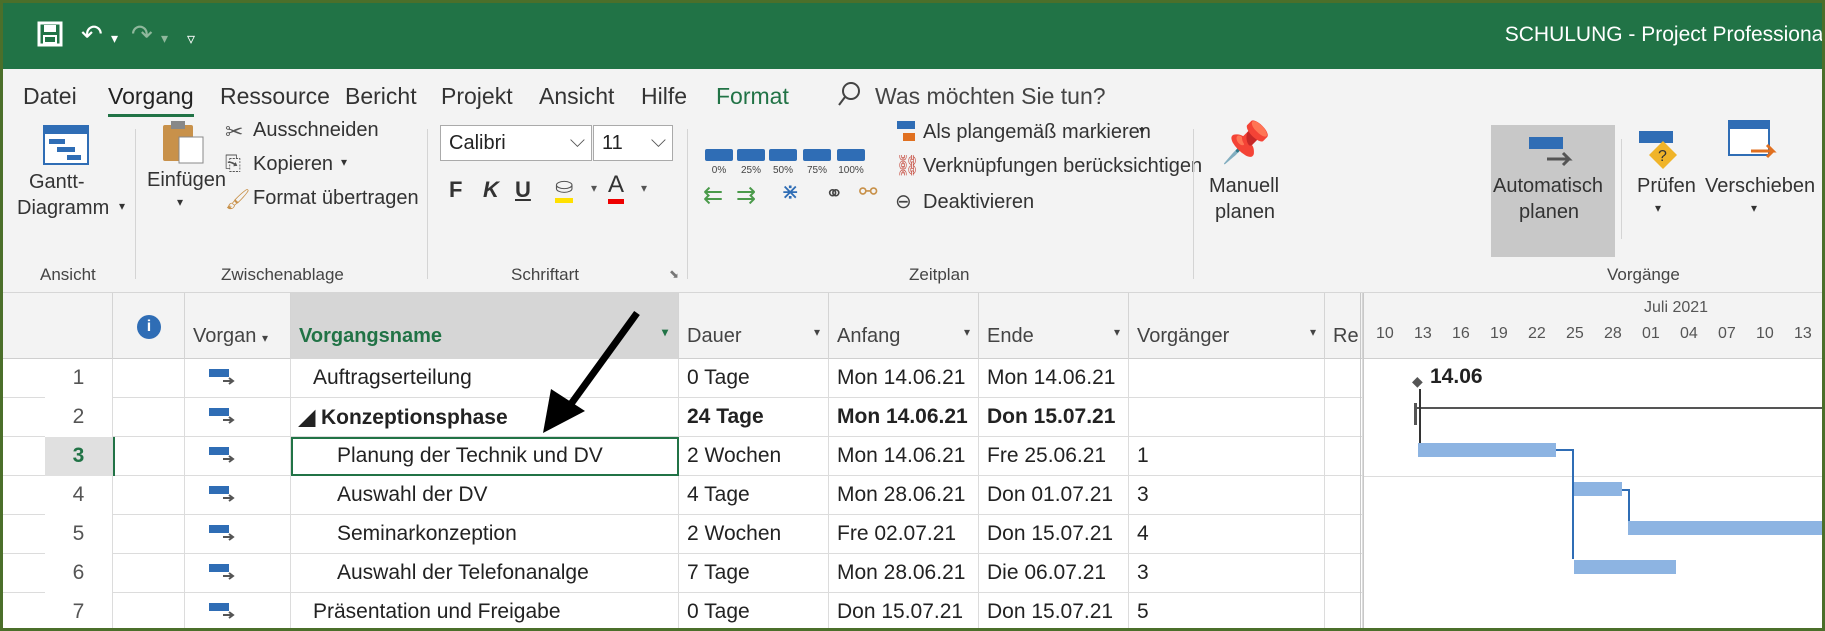 The height and width of the screenshot is (631, 1825). Describe the element at coordinates (633, 143) in the screenshot. I see `font-size-combo: 11 ⌵` at that location.